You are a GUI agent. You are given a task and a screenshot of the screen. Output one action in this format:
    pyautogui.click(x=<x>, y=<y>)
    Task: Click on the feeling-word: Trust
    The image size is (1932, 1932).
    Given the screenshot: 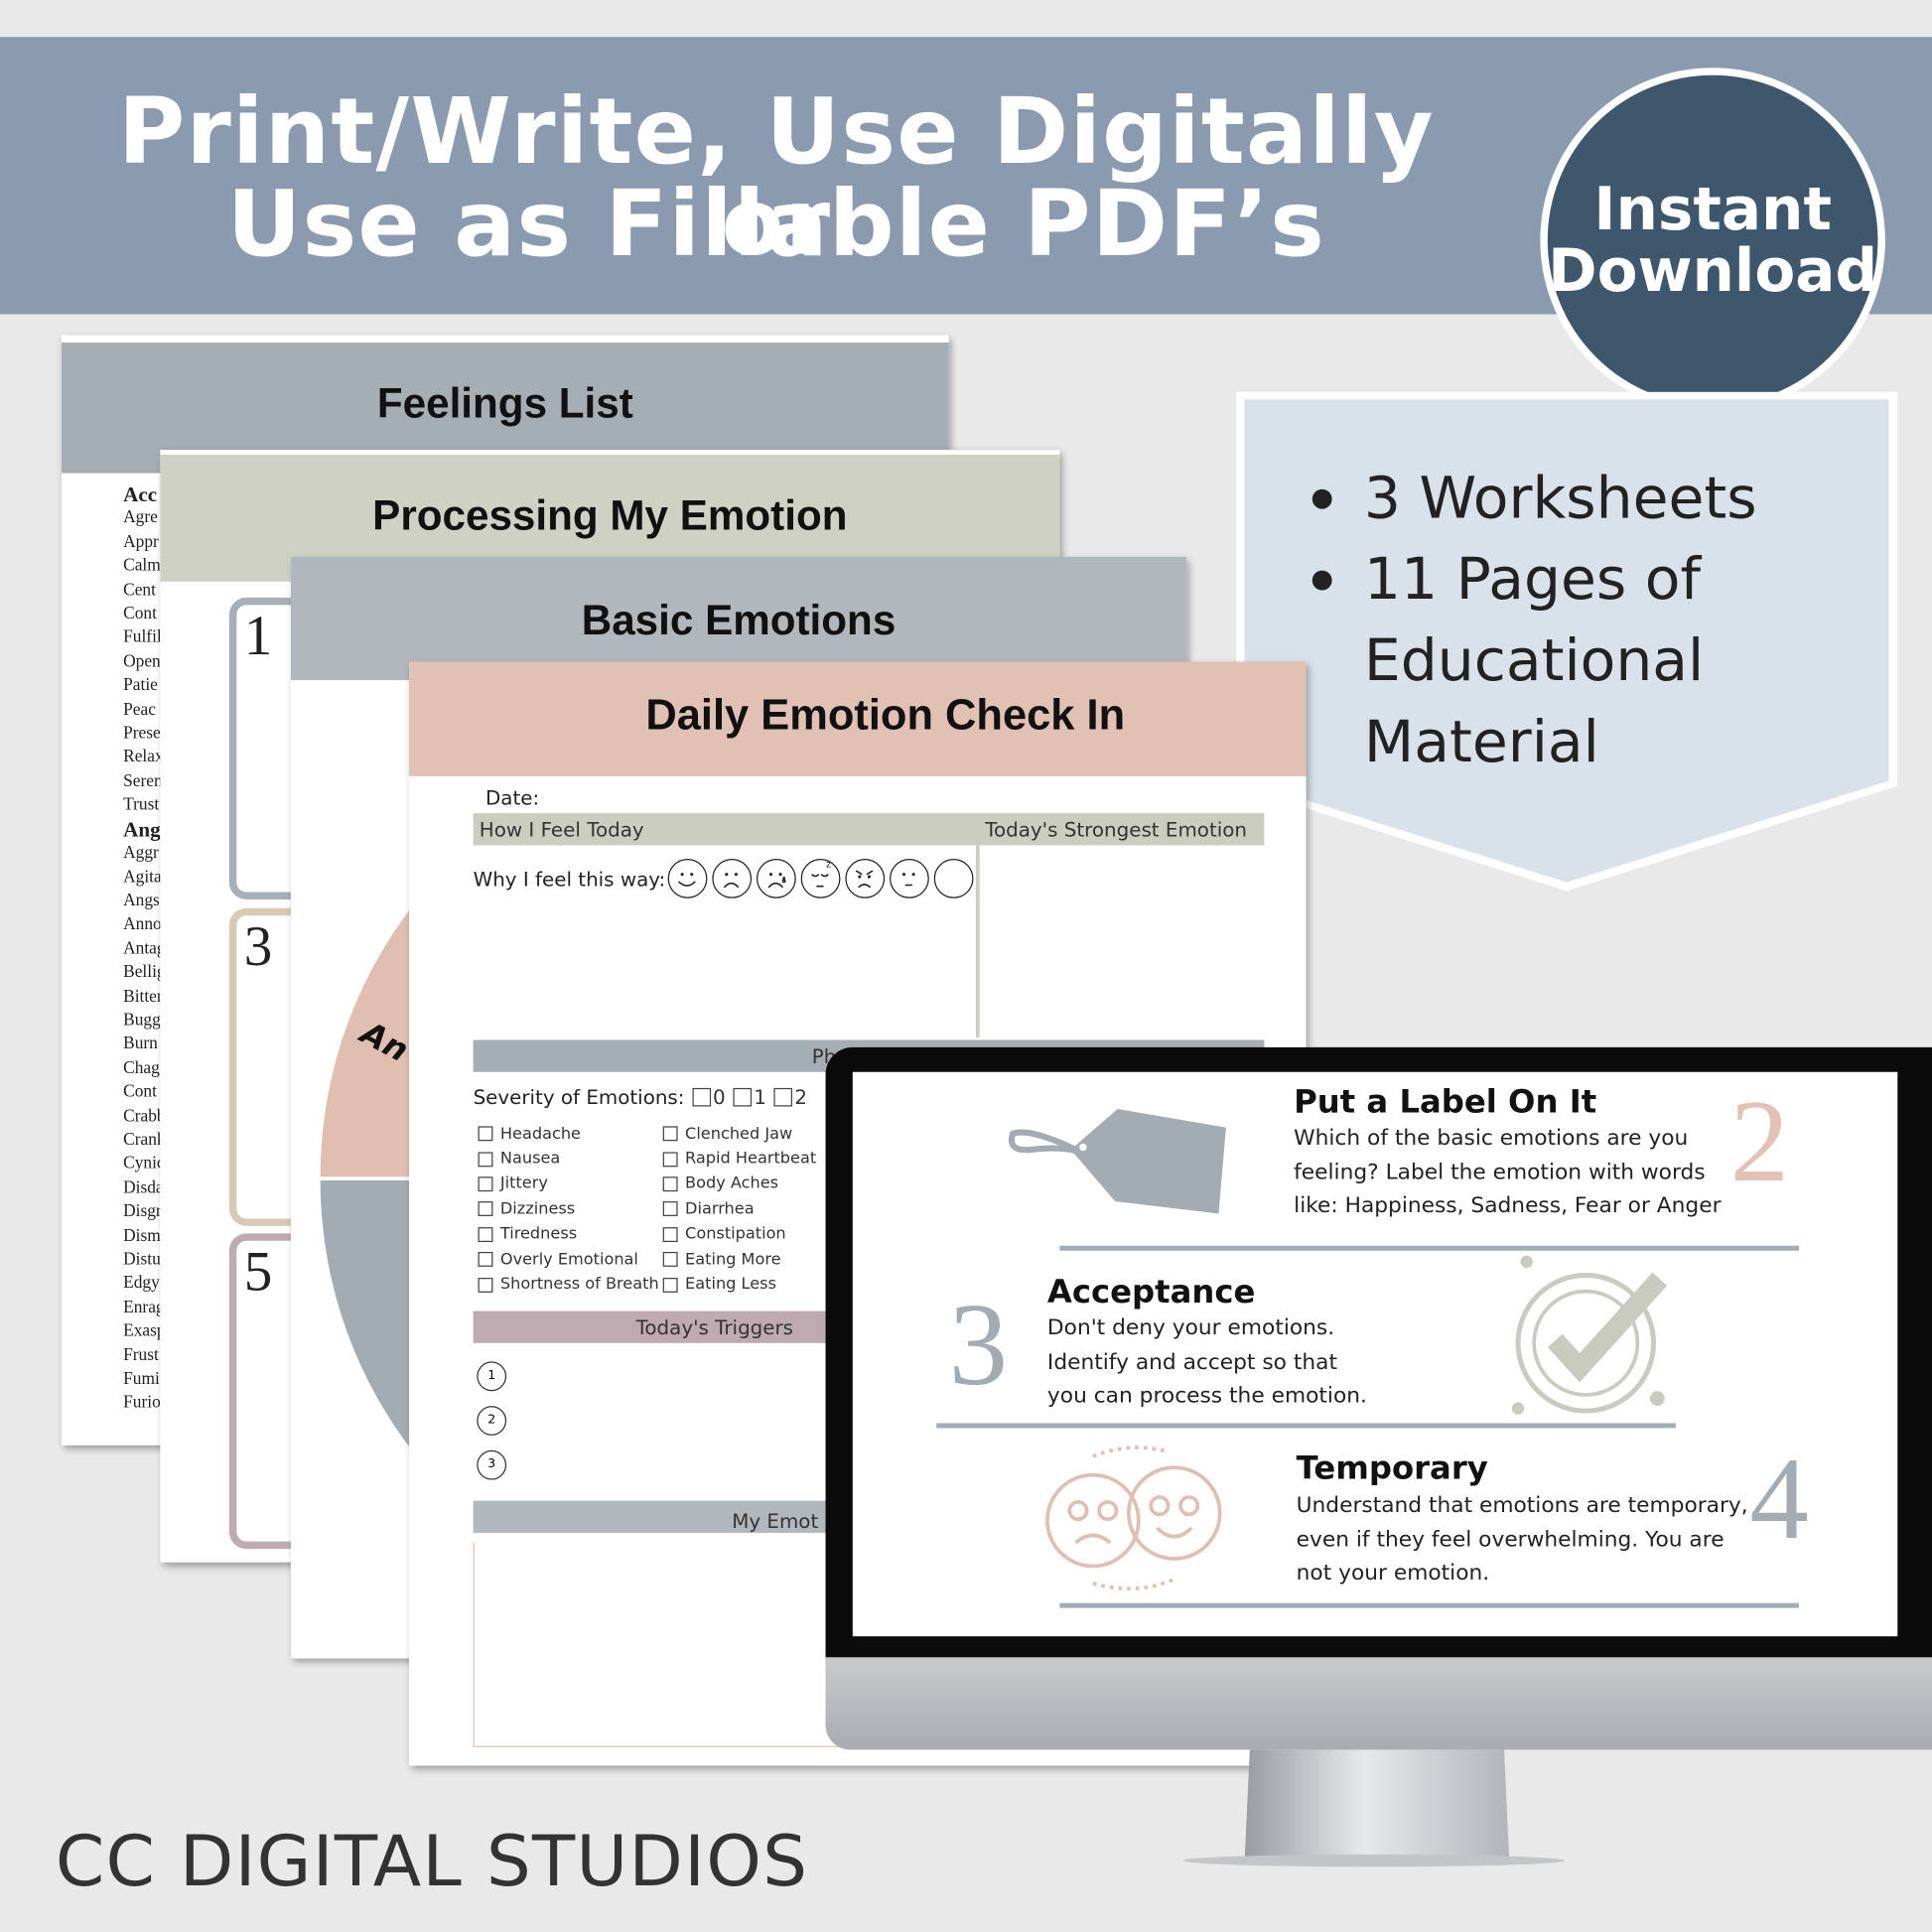 What is the action you would take?
    pyautogui.click(x=142, y=805)
    